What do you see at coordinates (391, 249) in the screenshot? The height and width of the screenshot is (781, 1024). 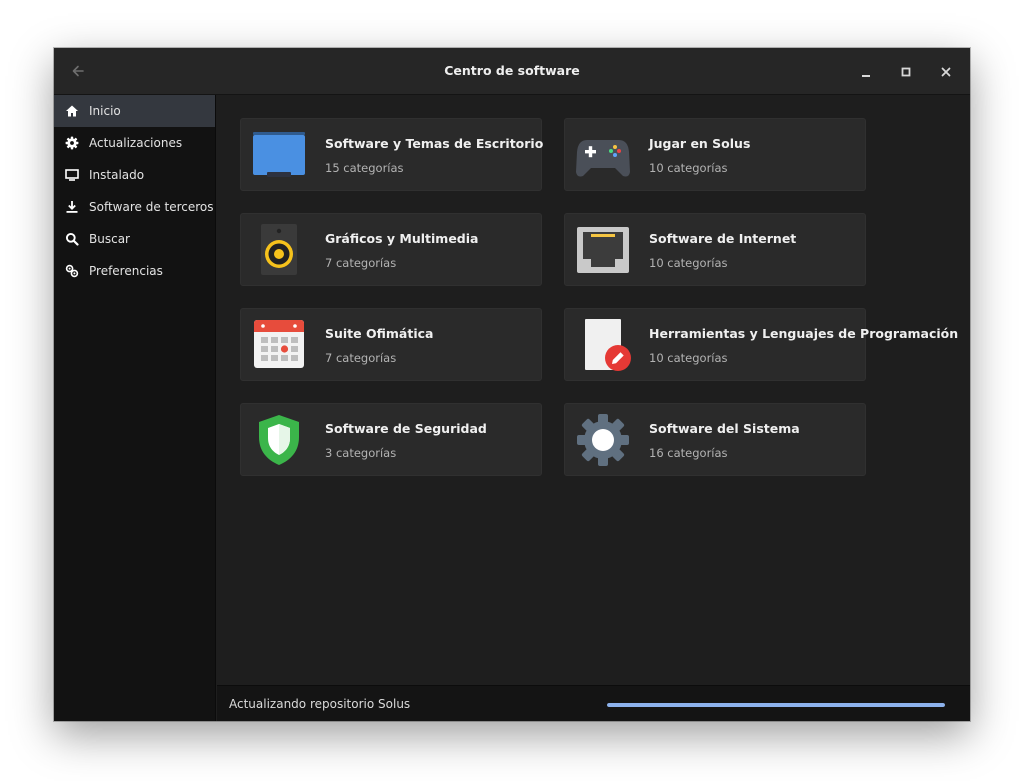 I see `category-card-graphics: Gráficos y Multimedia 7 categorías` at bounding box center [391, 249].